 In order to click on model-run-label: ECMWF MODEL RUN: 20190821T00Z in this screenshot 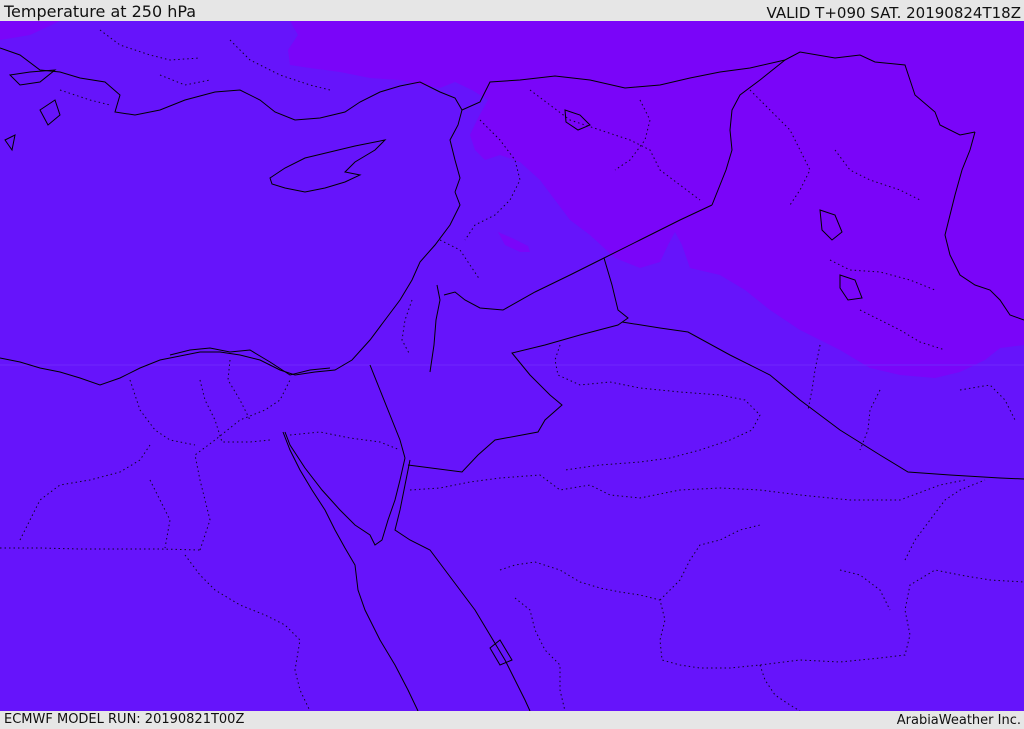, I will do `click(124, 719)`.